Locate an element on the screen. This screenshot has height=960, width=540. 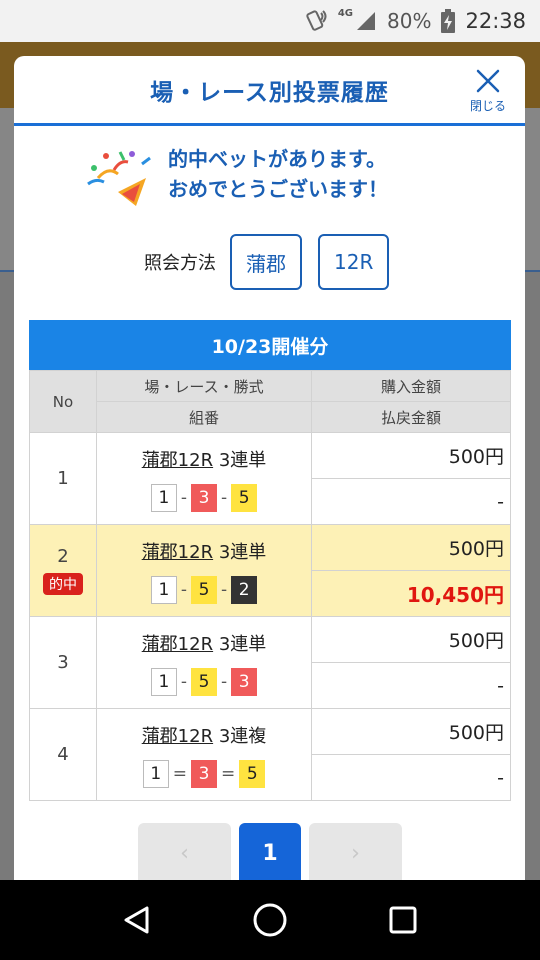
race-cell: 蒲郡12R 3連単 1 - 3 - 5 is located at coordinates (204, 478).